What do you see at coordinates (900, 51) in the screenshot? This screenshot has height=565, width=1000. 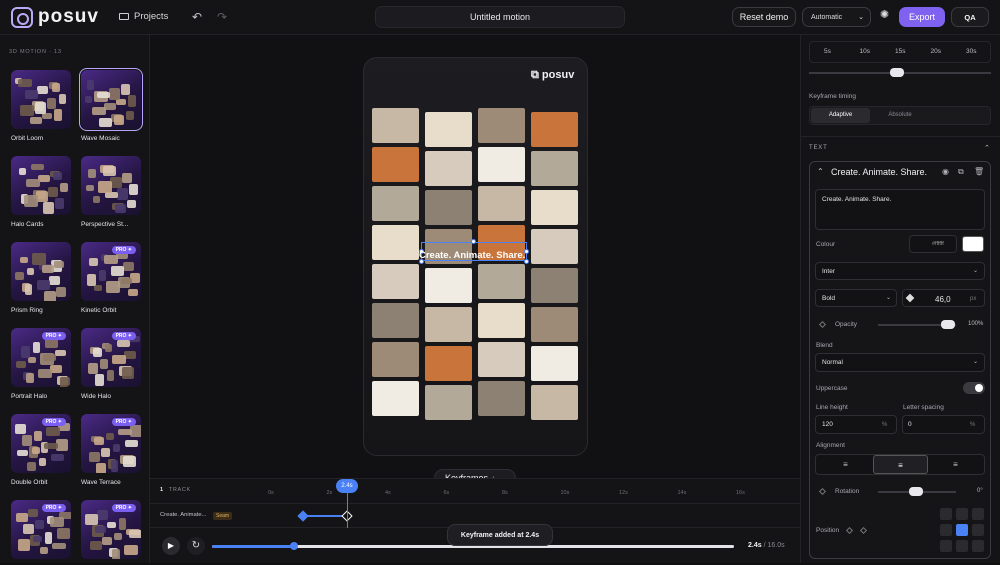 I see `duration-option: 15s` at bounding box center [900, 51].